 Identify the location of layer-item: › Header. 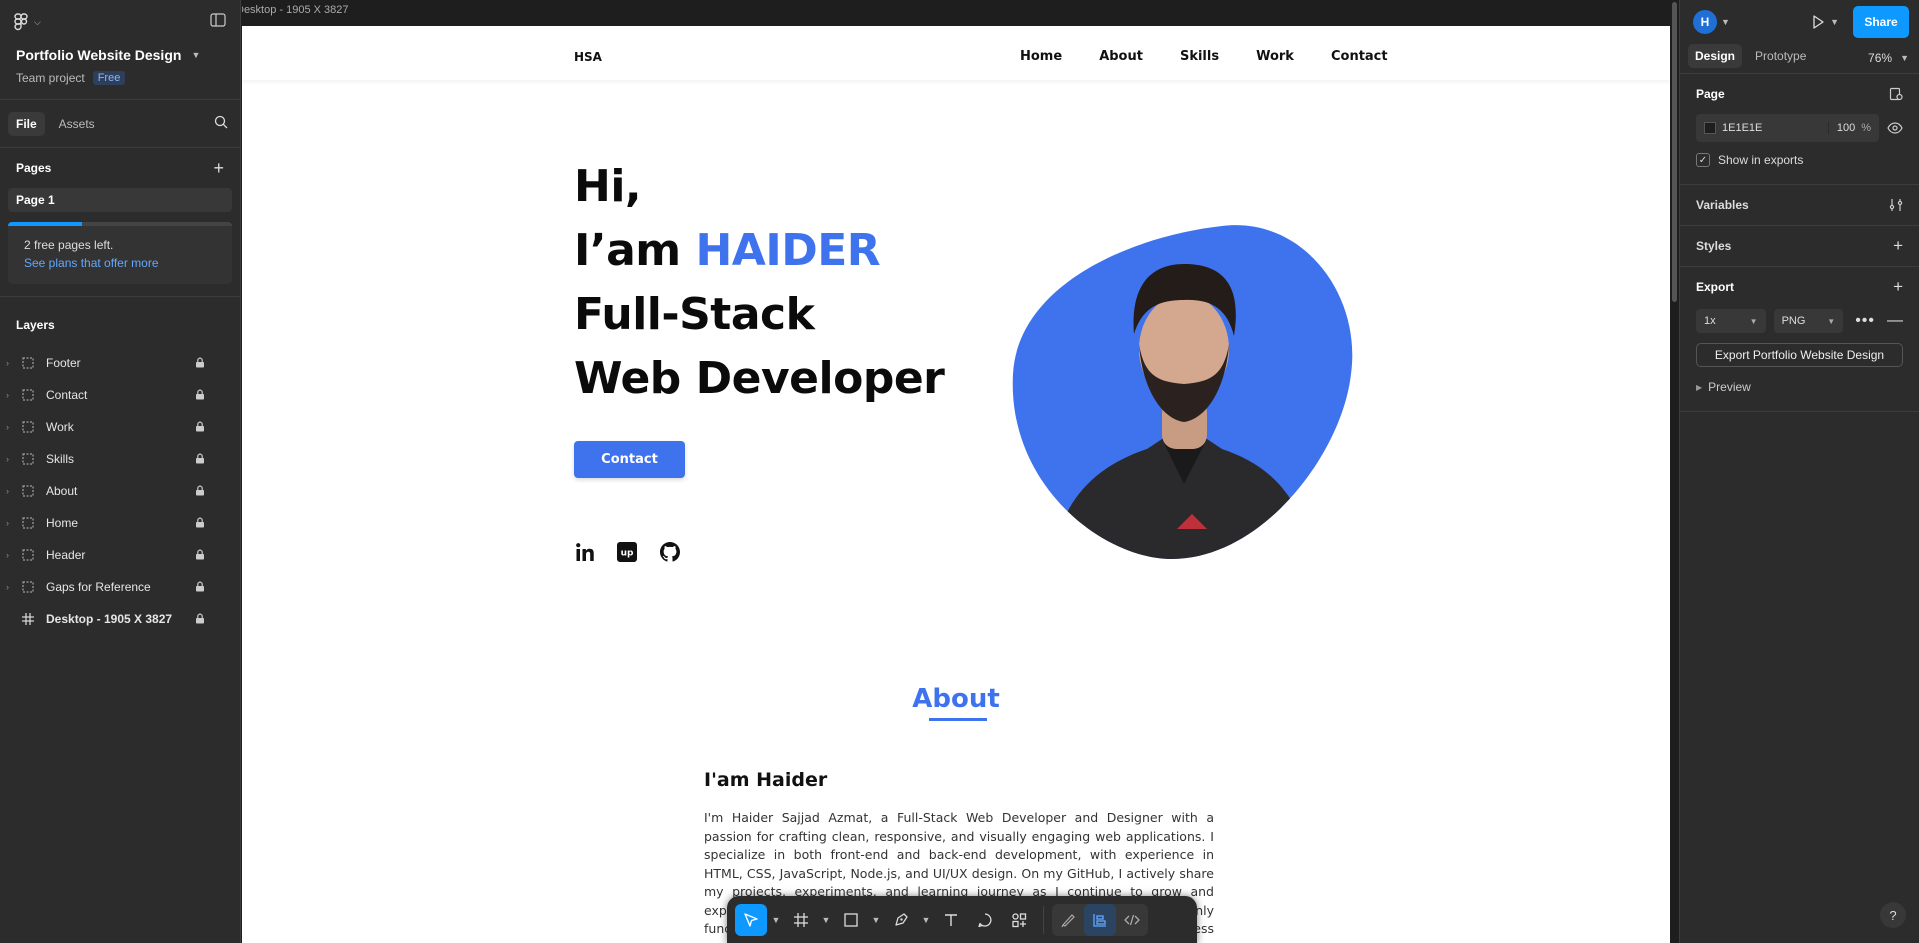
(120, 555).